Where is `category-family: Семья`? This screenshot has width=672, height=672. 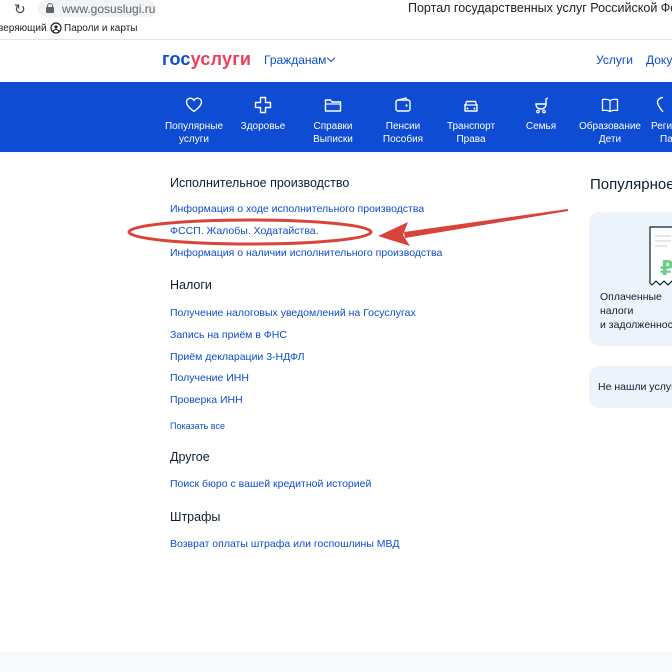
category-family: Семья is located at coordinates (541, 117).